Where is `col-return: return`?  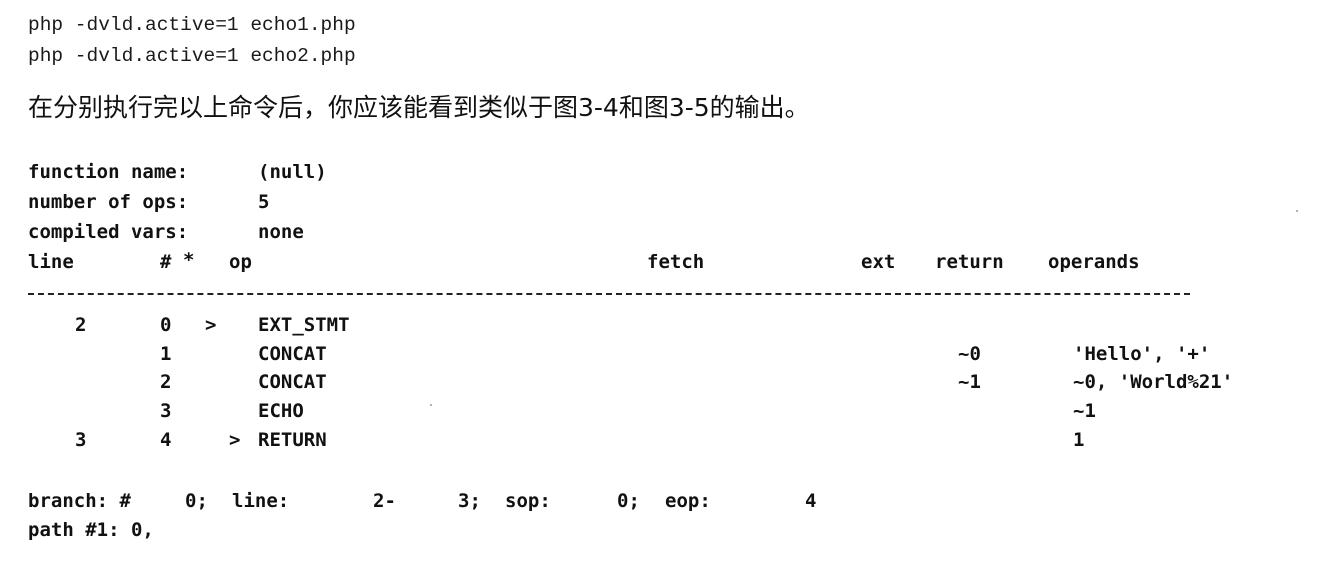 col-return: return is located at coordinates (969, 262).